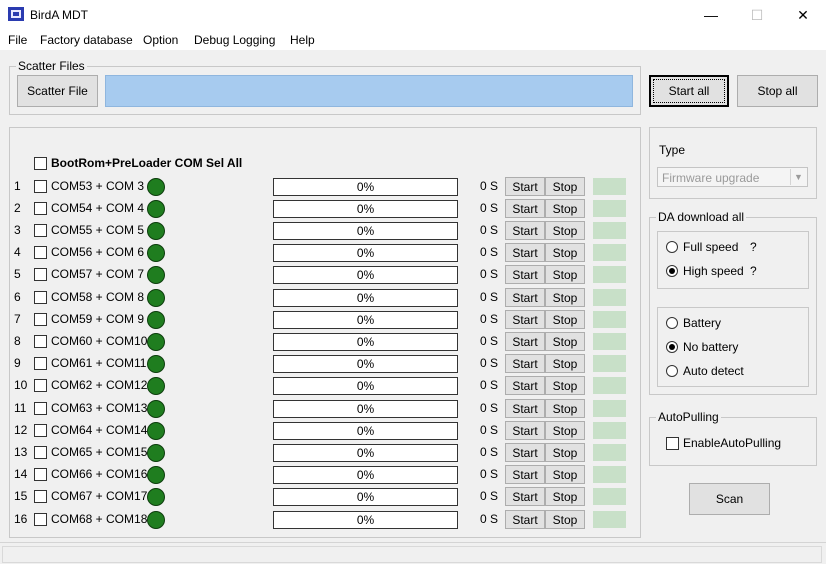  I want to click on port-row: 11 COM63 + COM13 0% 0 S Start Stop, so click(324, 409).